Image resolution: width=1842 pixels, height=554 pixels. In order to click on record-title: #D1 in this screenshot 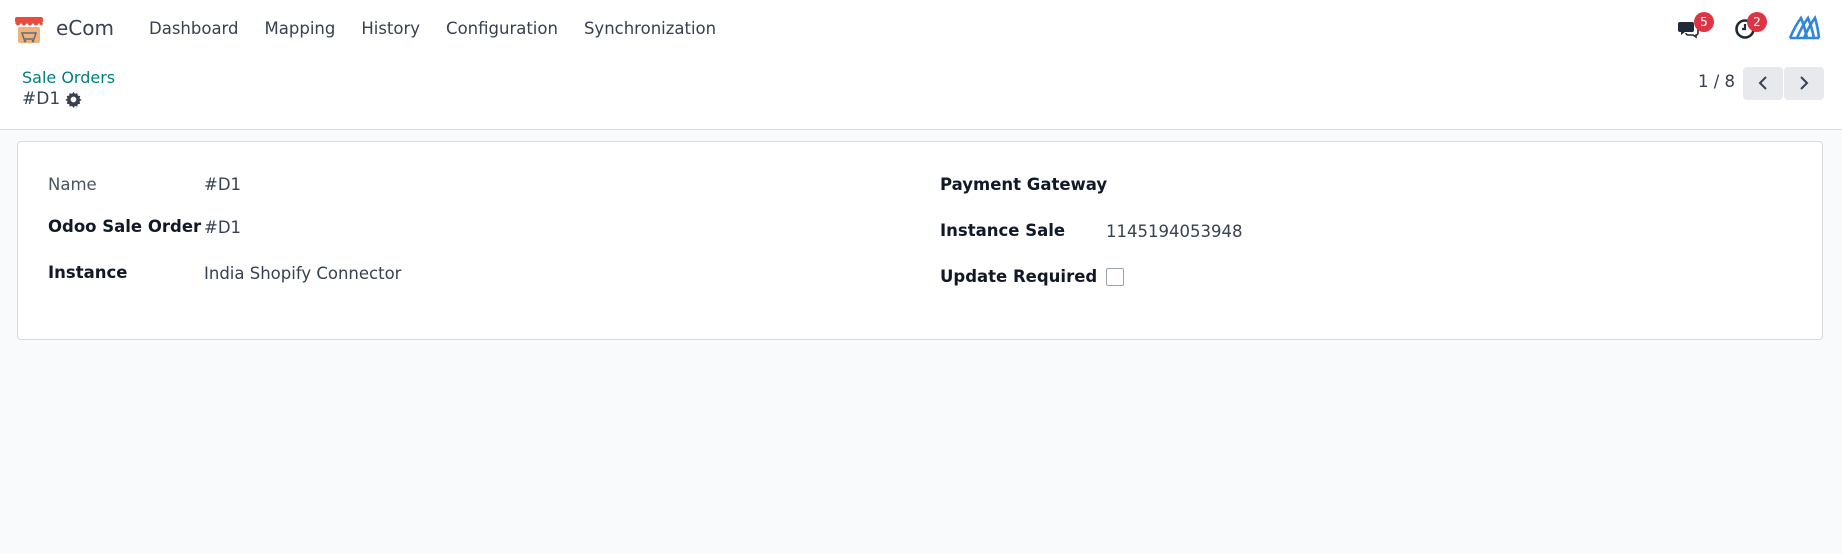, I will do `click(41, 99)`.